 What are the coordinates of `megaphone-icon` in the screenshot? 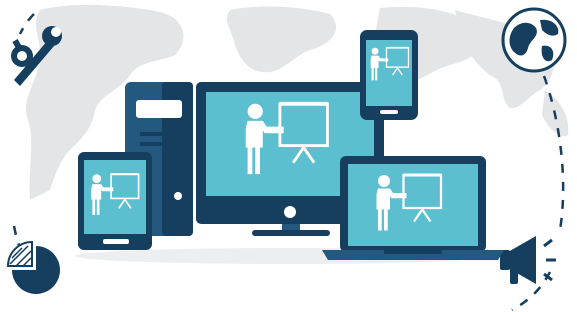 It's located at (528, 260).